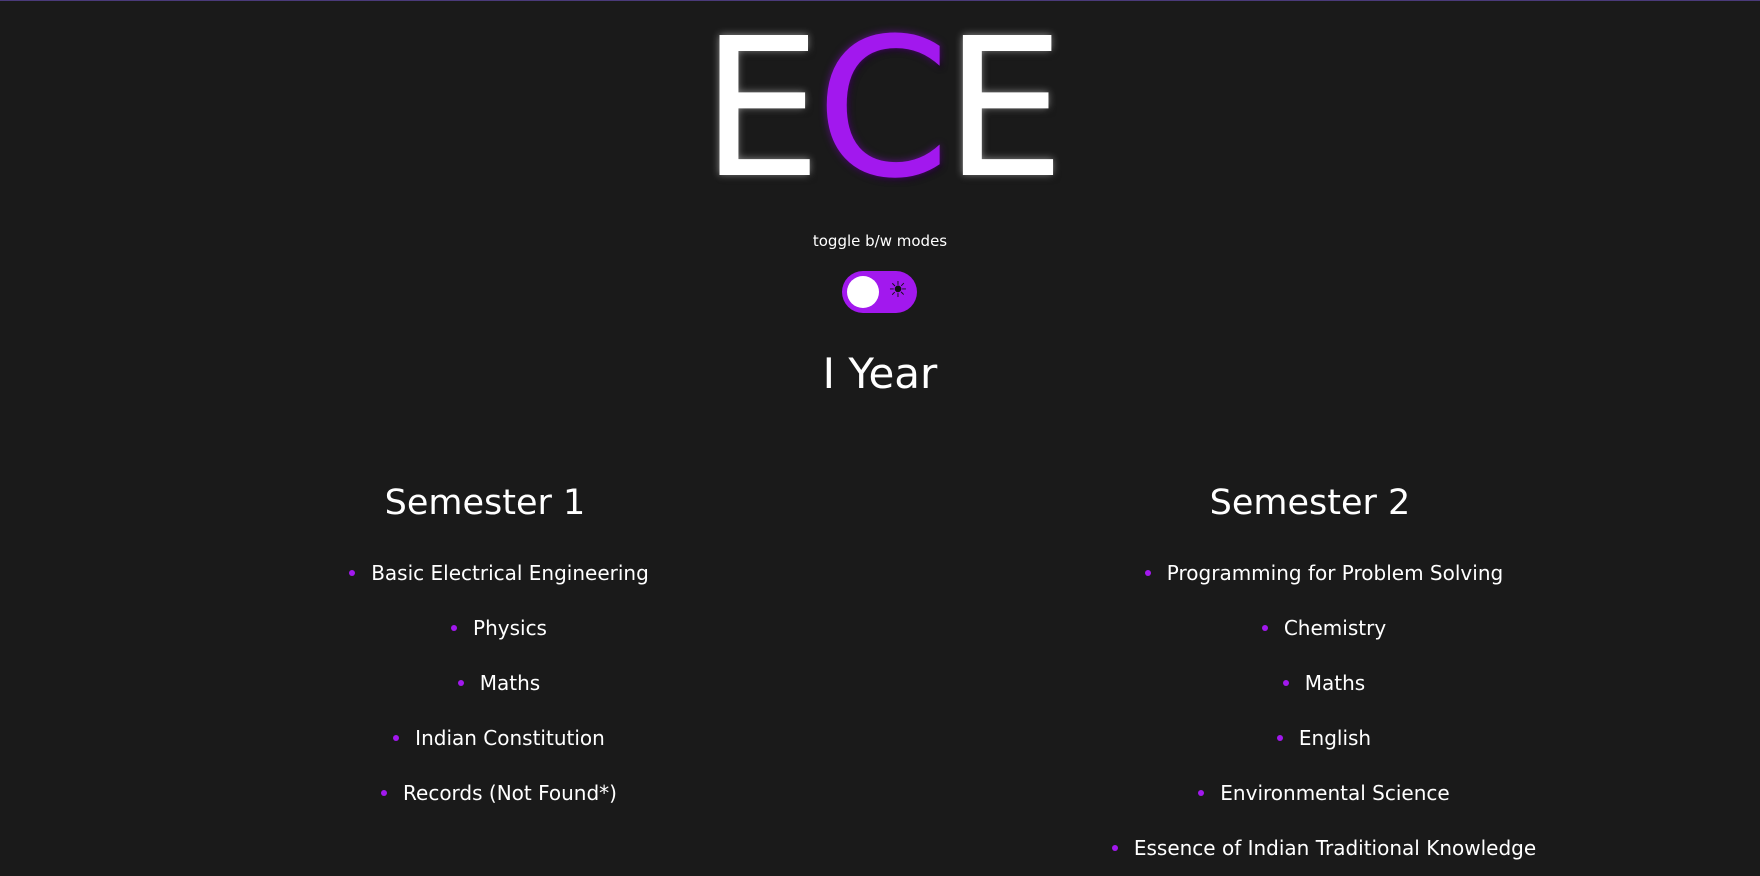 This screenshot has width=1760, height=876. I want to click on subject-label: Indian Constitution, so click(510, 738).